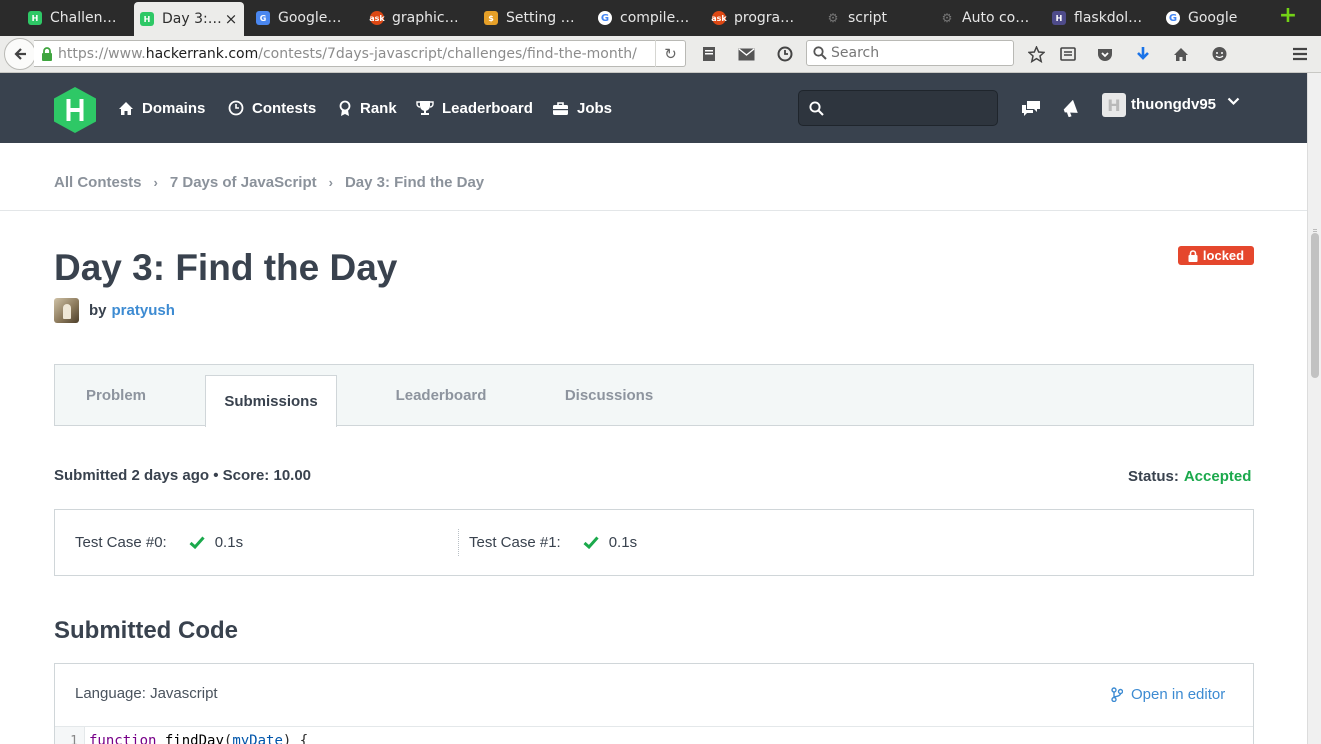 The height and width of the screenshot is (744, 1321). Describe the element at coordinates (284, 108) in the screenshot. I see `nav-contests-label: Contests` at that location.